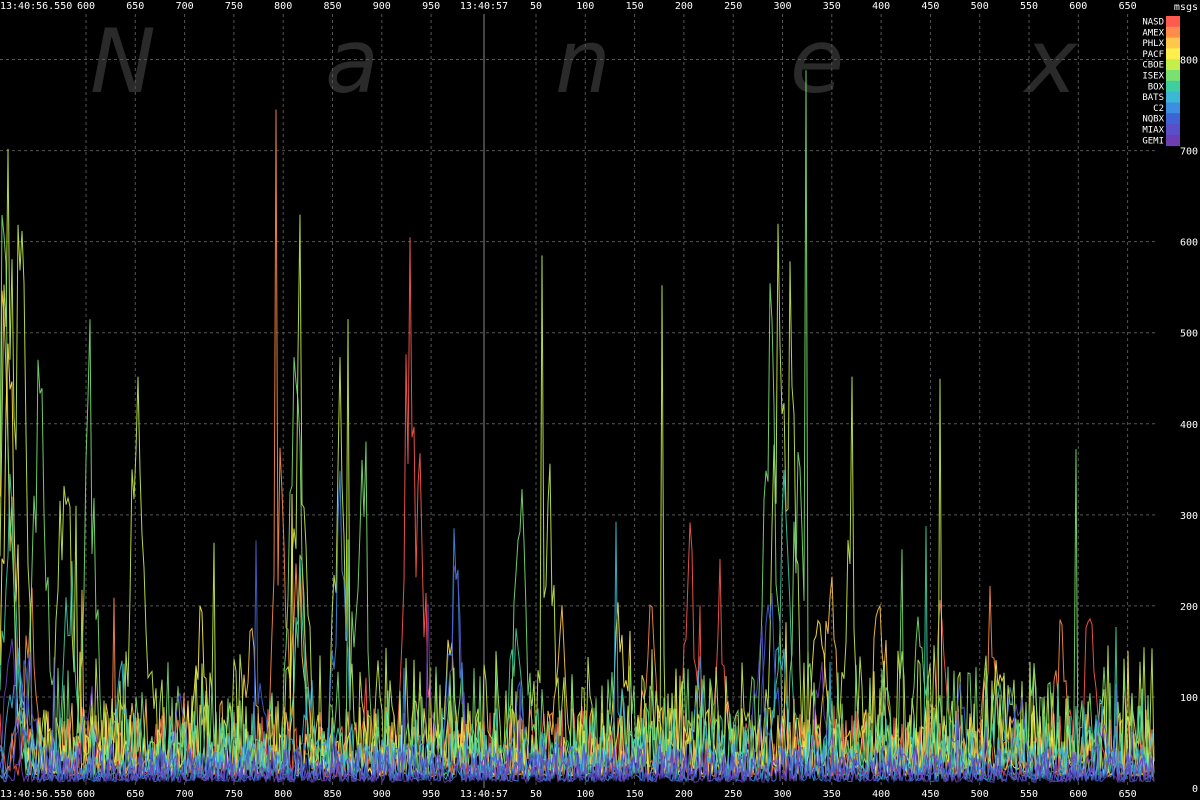 The image size is (1200, 800). I want to click on y-axis-label: msgs, so click(1186, 7).